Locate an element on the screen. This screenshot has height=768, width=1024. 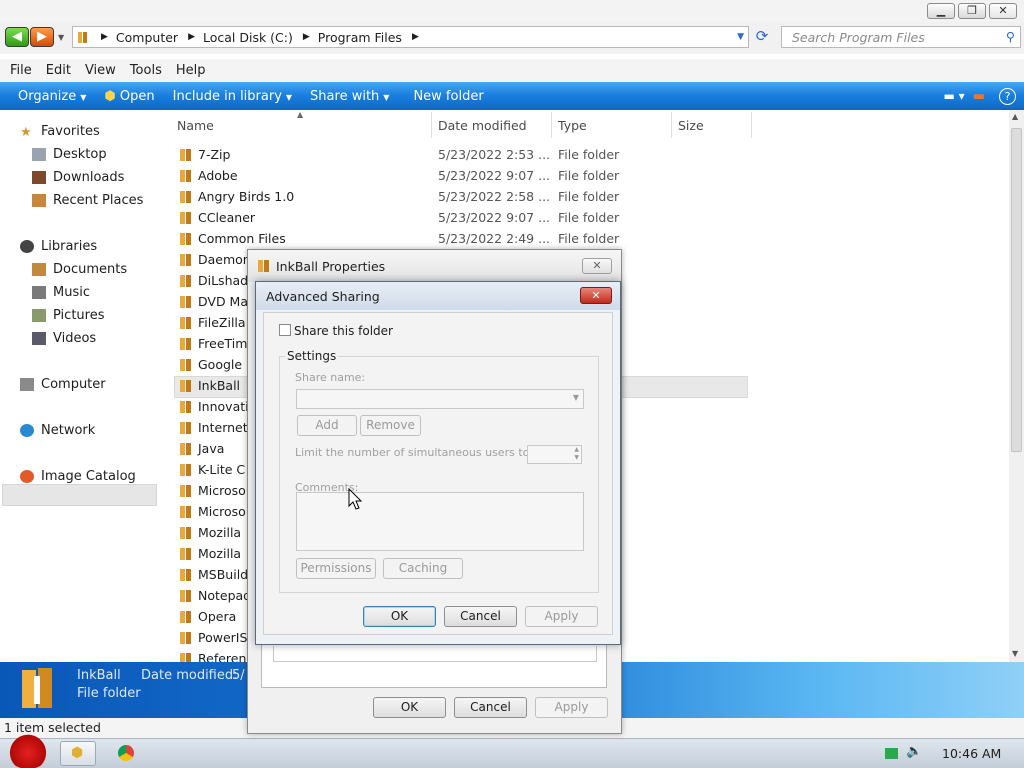
network-tray-icon is located at coordinates (891, 753).